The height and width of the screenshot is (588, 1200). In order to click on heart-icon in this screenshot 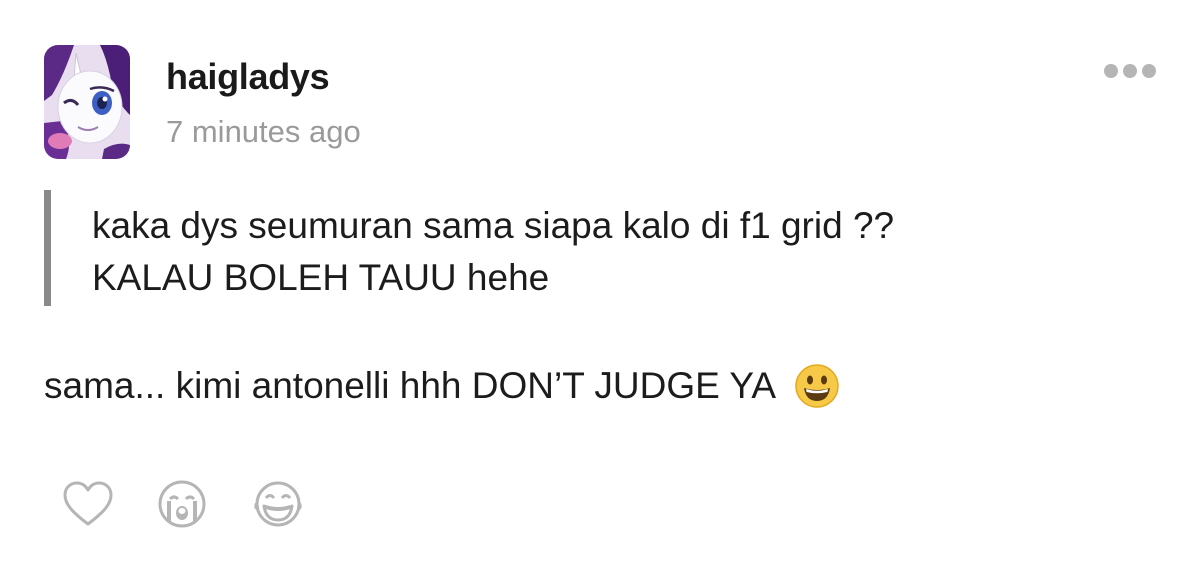, I will do `click(88, 503)`.